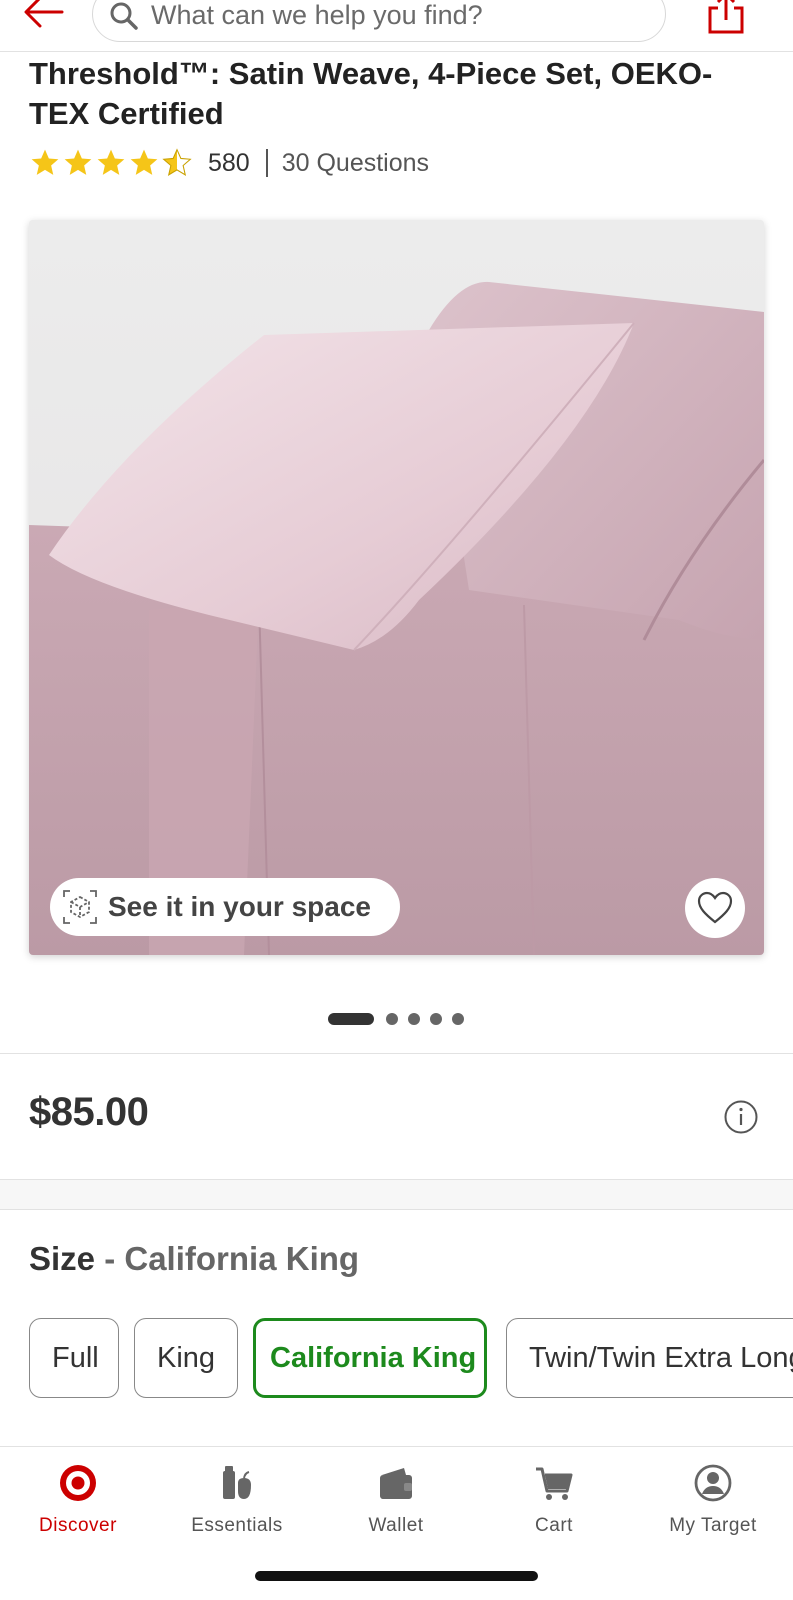 This screenshot has width=793, height=1600. What do you see at coordinates (401, 1019) in the screenshot?
I see `carousel-indicator` at bounding box center [401, 1019].